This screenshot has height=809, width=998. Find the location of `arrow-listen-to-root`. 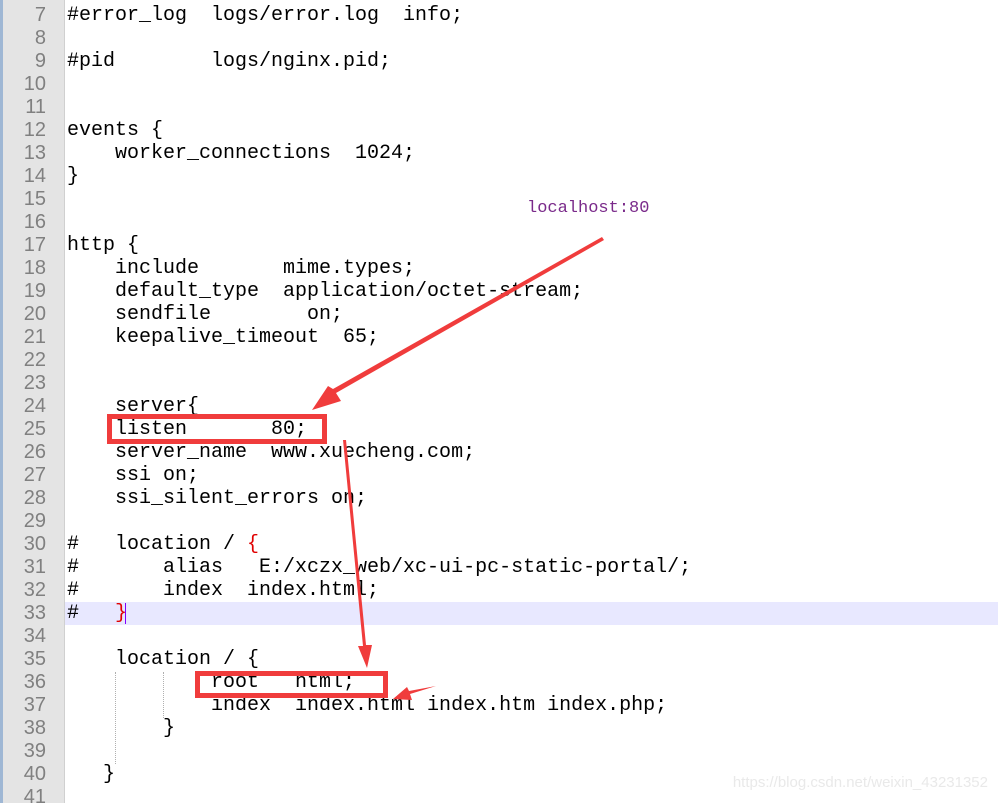

arrow-listen-to-root is located at coordinates (357, 554).